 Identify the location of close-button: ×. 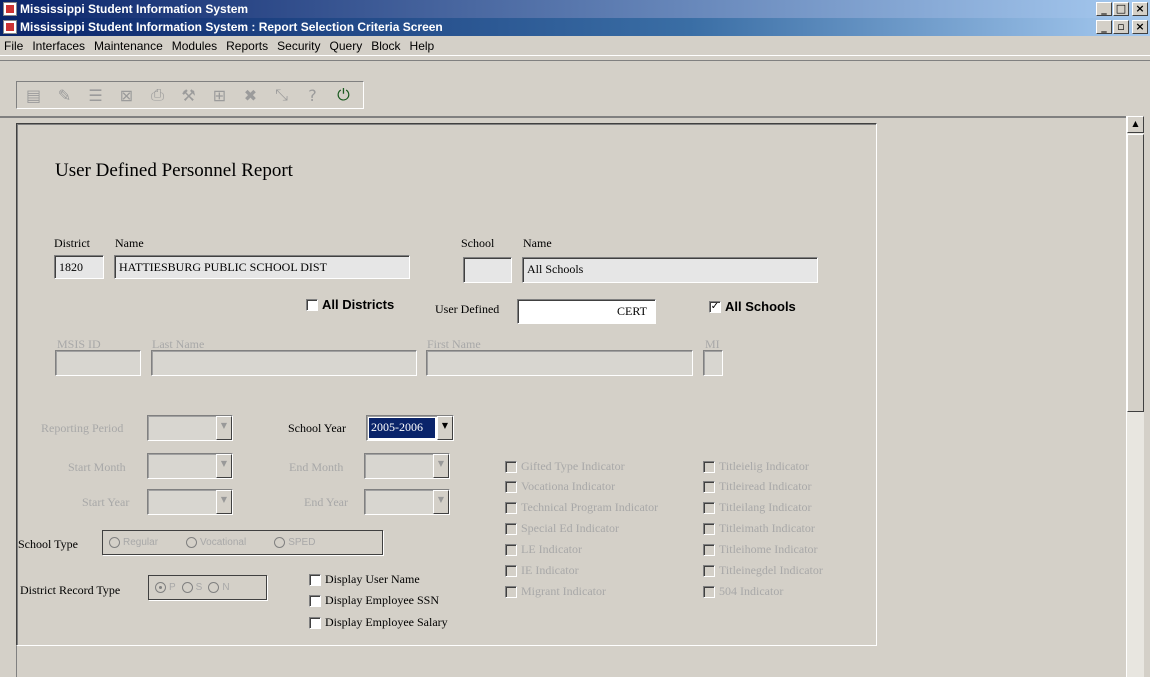
(1140, 9).